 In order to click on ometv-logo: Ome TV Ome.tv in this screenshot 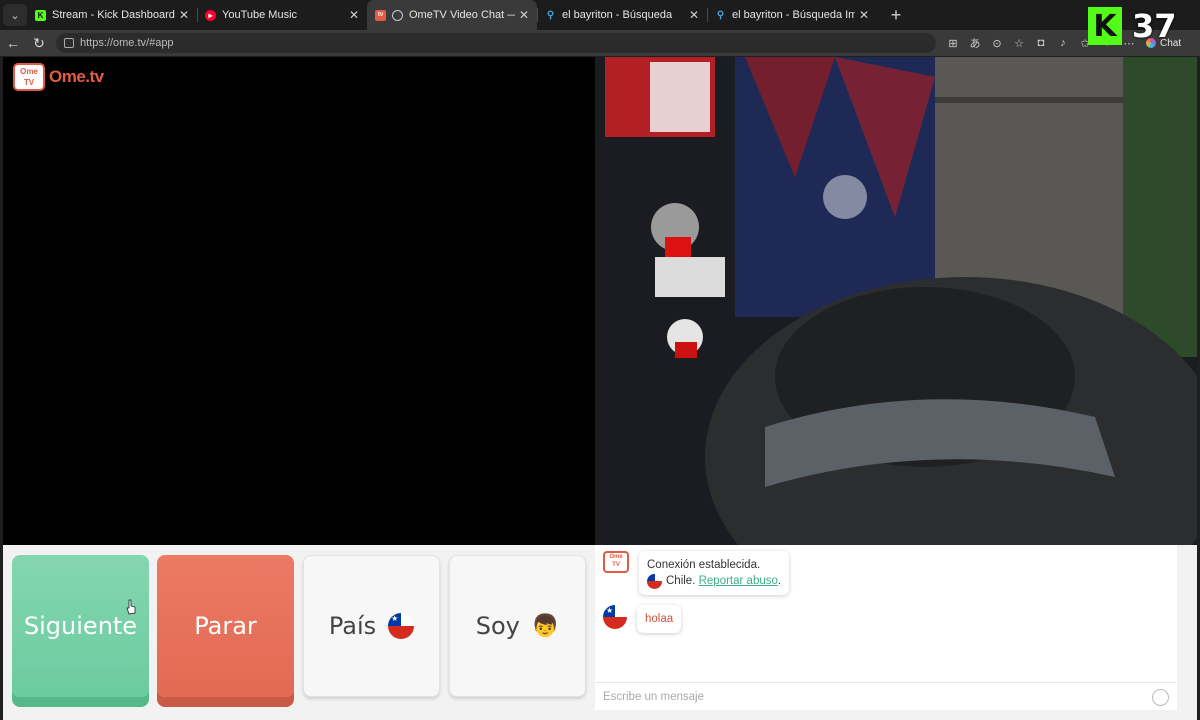, I will do `click(58, 77)`.